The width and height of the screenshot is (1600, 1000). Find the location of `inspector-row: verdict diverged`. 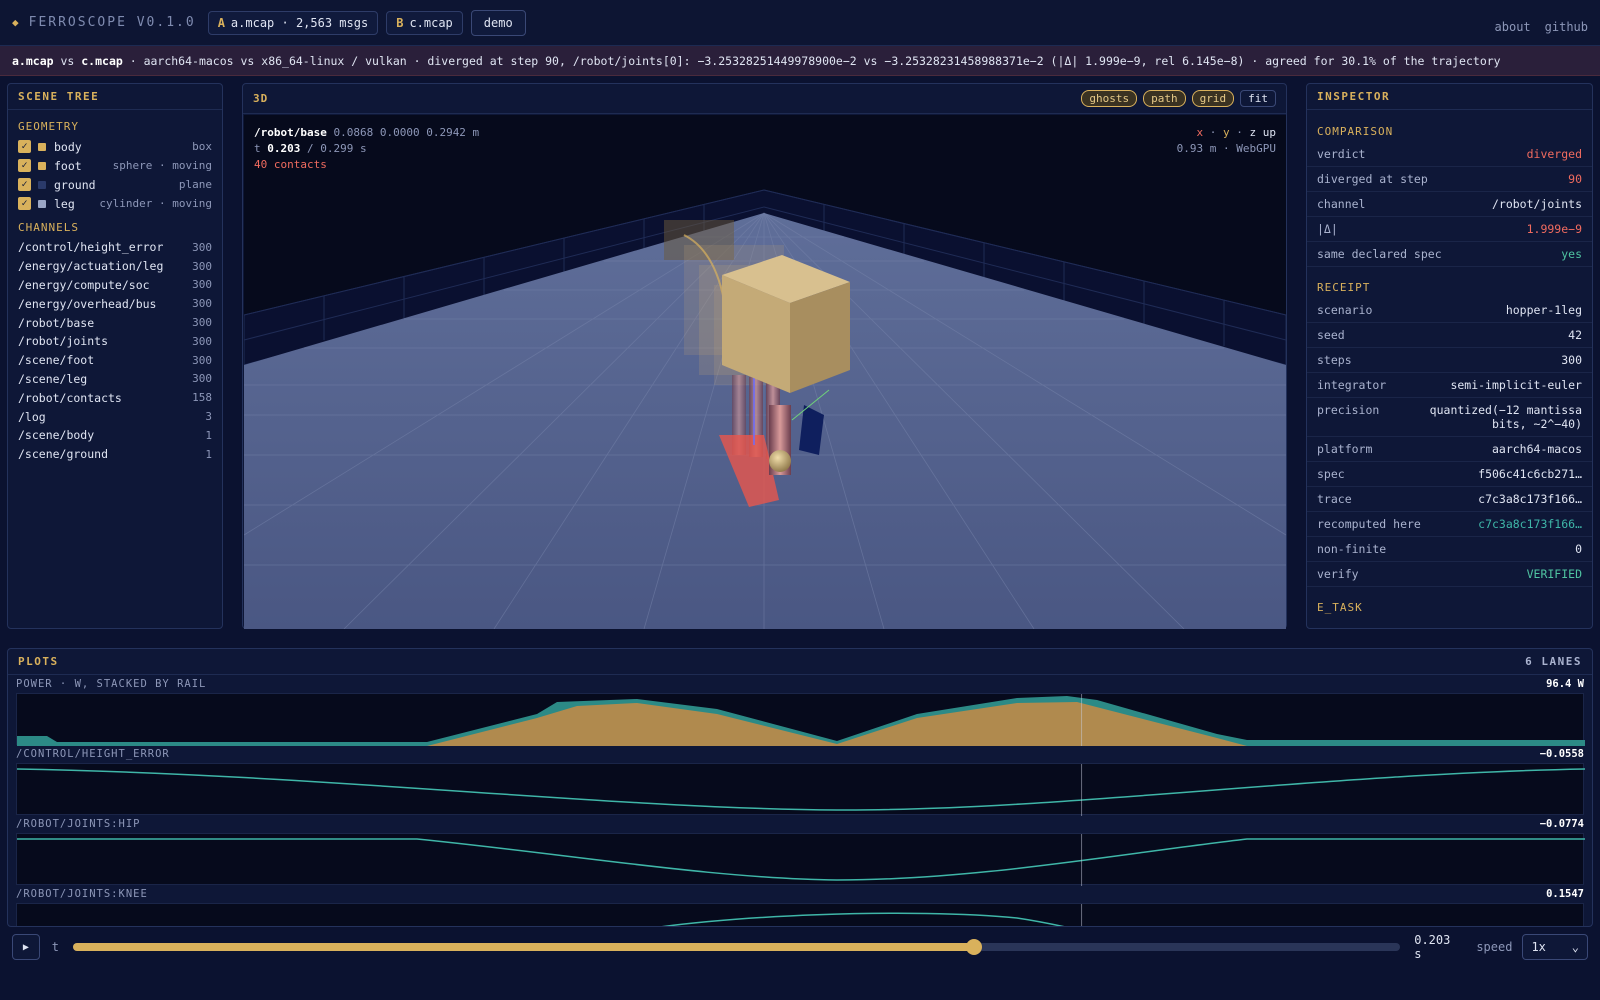

inspector-row: verdict diverged is located at coordinates (1449, 154).